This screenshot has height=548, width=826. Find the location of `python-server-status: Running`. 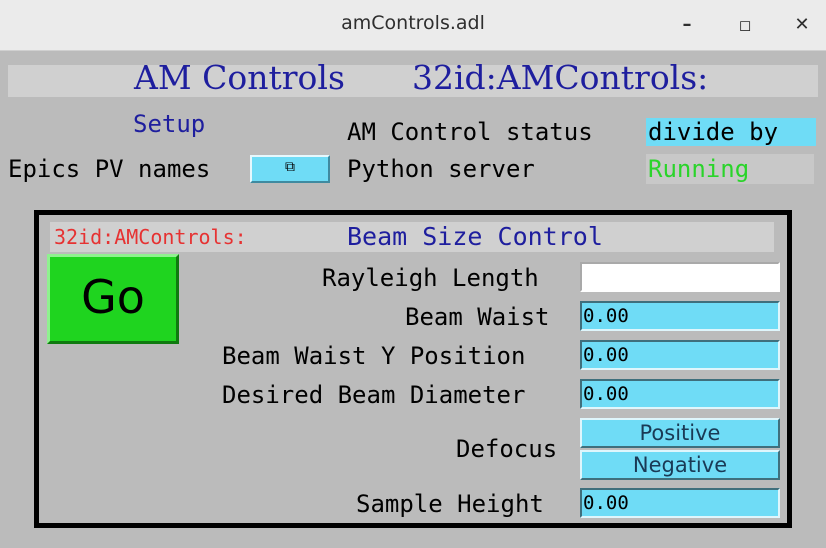

python-server-status: Running is located at coordinates (730, 169).